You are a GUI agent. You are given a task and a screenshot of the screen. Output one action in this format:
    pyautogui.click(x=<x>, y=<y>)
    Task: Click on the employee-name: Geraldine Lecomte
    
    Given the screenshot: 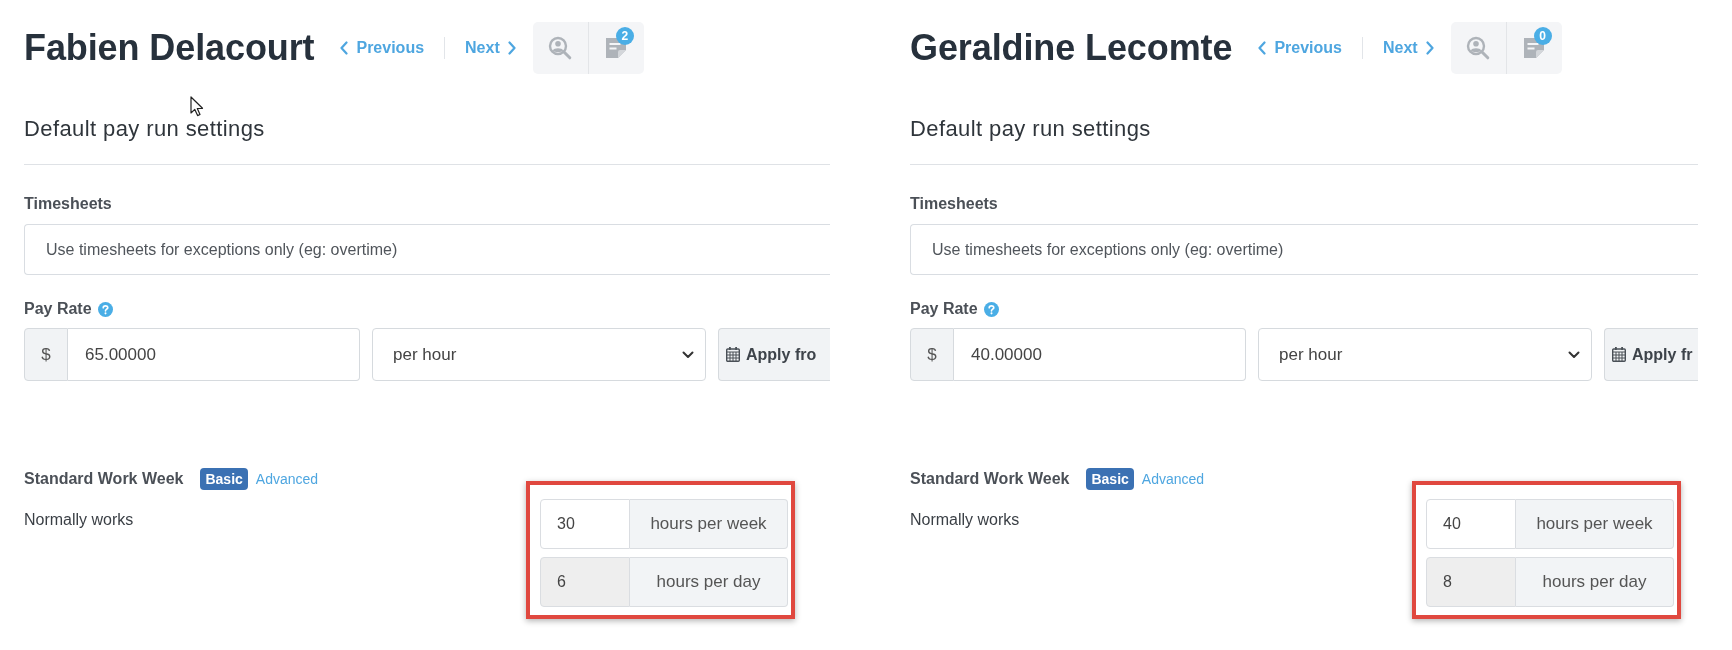 What is the action you would take?
    pyautogui.click(x=1071, y=48)
    